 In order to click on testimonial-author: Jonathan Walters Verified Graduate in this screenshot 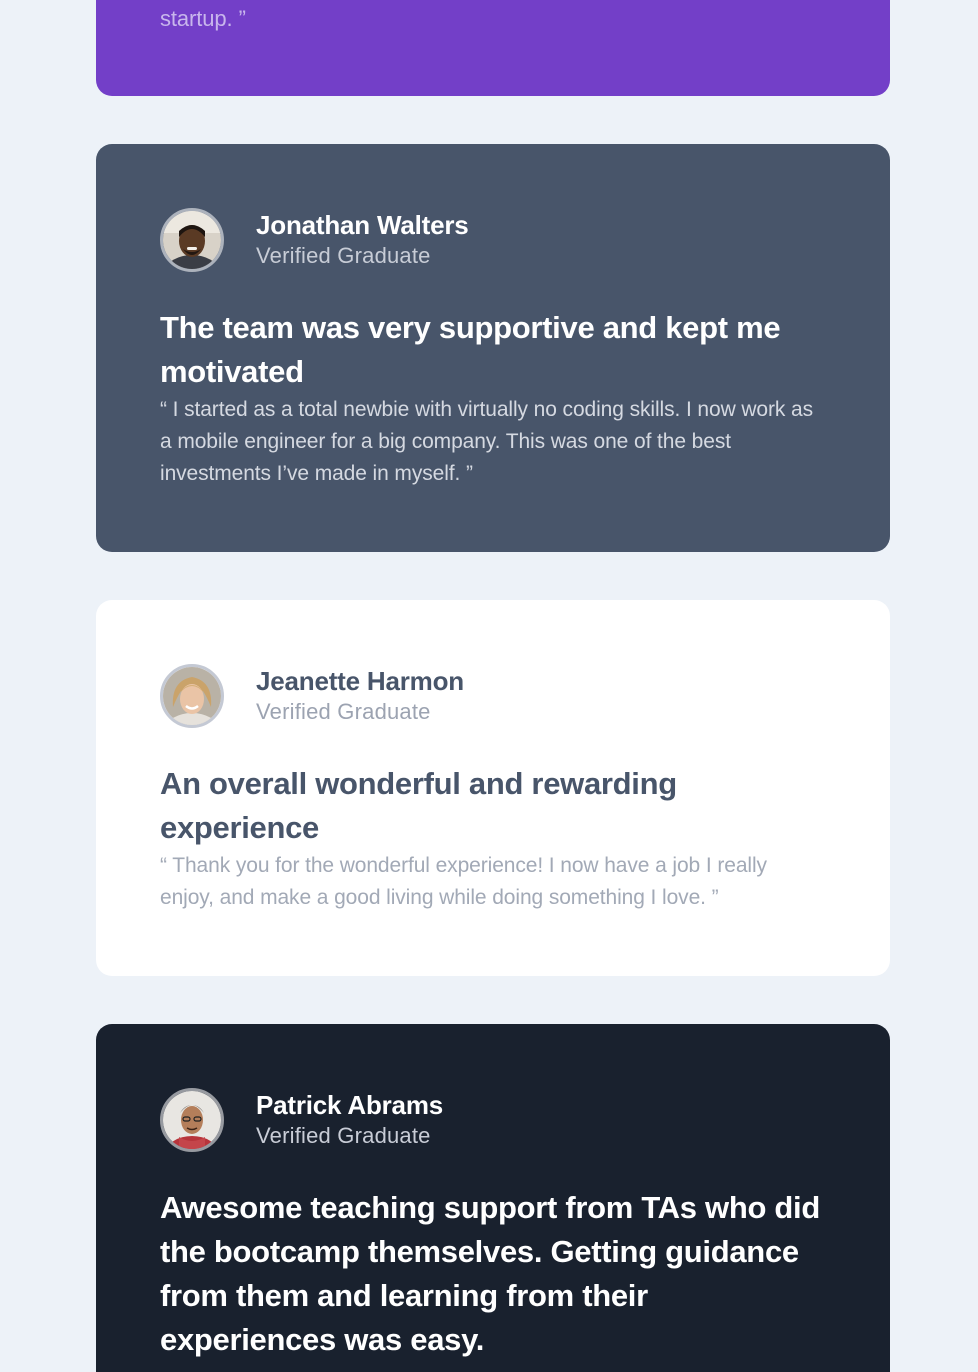, I will do `click(493, 240)`.